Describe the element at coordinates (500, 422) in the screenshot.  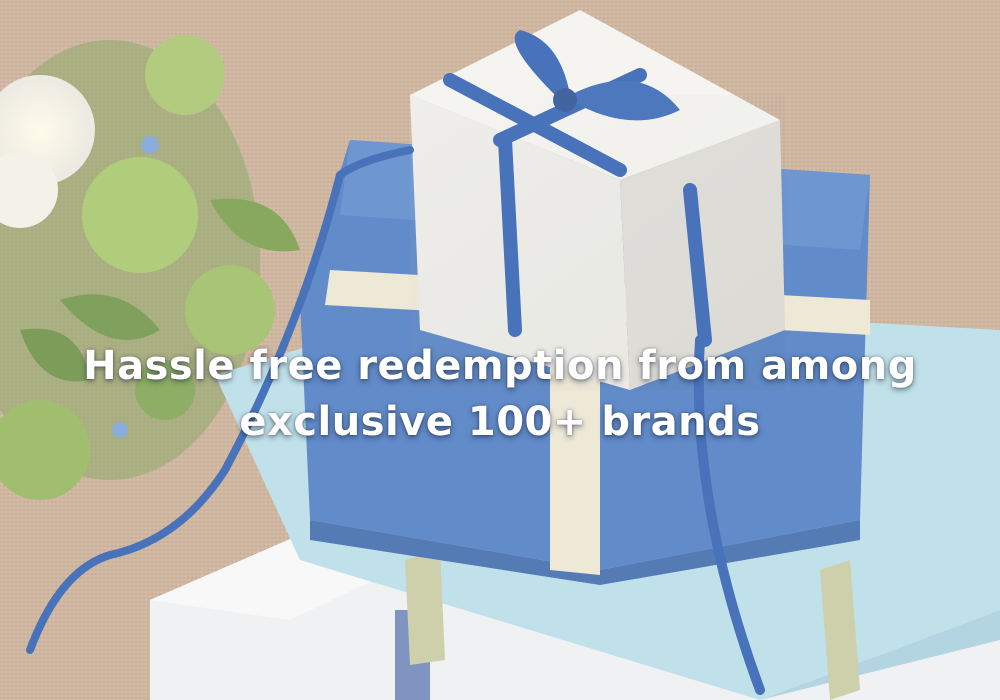
I see `headline-line-2: exclusive 100+ brands` at that location.